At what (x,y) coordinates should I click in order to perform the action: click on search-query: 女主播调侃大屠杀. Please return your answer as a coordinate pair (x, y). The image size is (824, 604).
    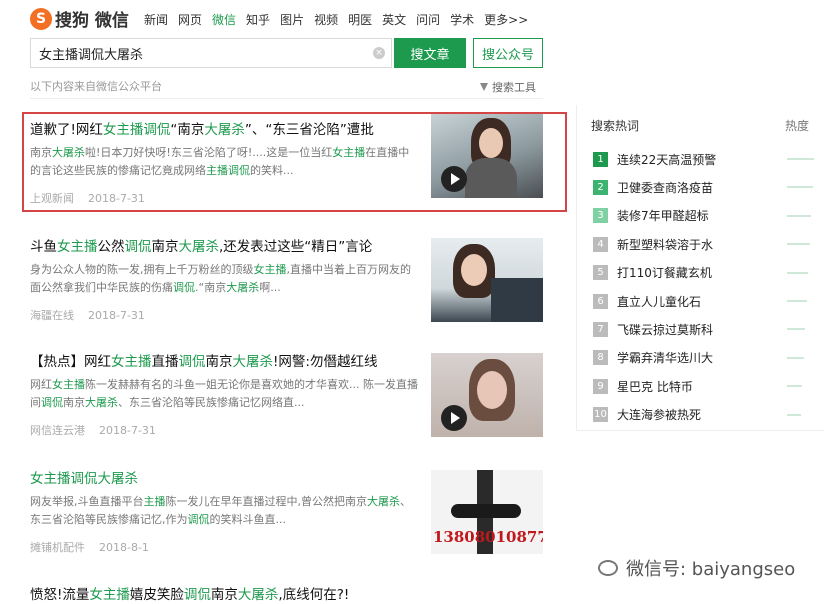
    Looking at the image, I should click on (91, 55).